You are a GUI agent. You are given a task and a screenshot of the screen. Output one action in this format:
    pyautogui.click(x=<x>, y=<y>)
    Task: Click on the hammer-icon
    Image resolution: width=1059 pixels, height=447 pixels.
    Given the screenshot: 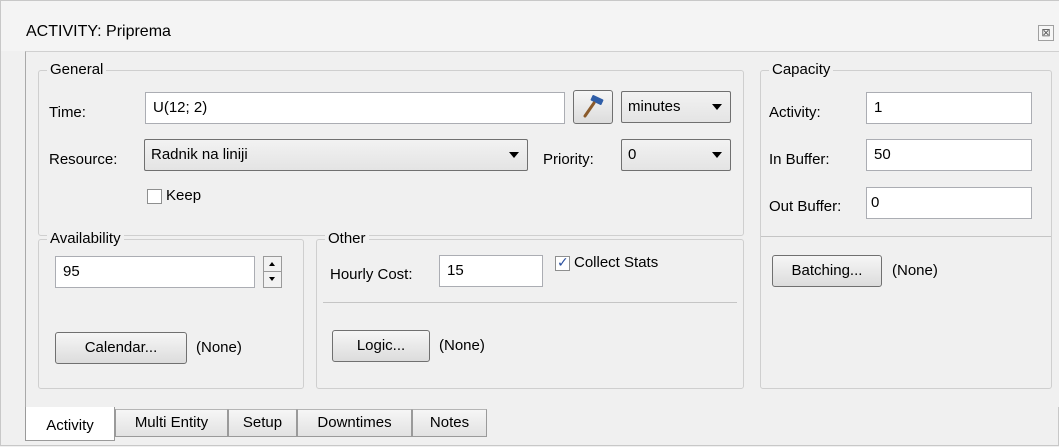 What is the action you would take?
    pyautogui.click(x=593, y=106)
    